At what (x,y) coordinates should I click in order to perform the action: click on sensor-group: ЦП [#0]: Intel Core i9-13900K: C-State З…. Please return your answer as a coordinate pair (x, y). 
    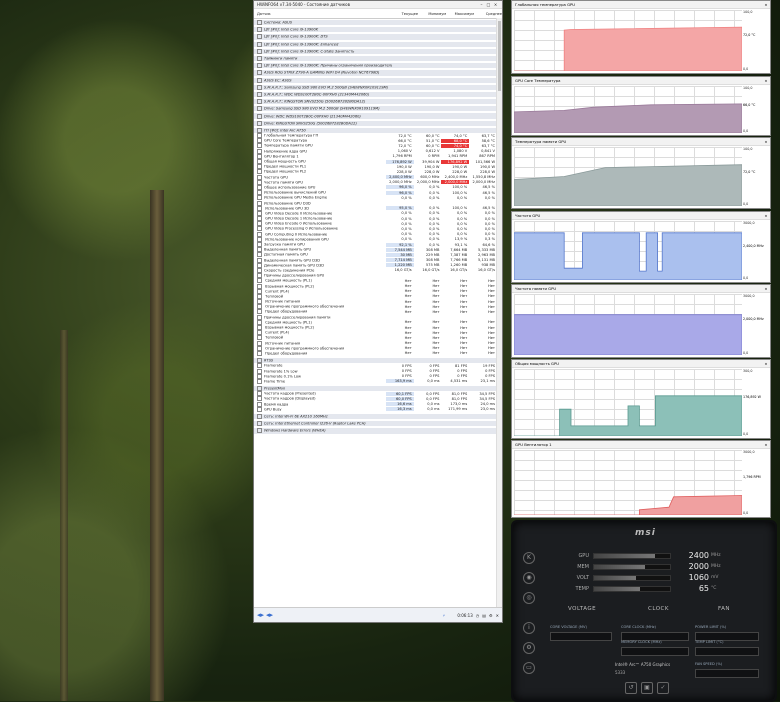
    Looking at the image, I should click on (375, 51).